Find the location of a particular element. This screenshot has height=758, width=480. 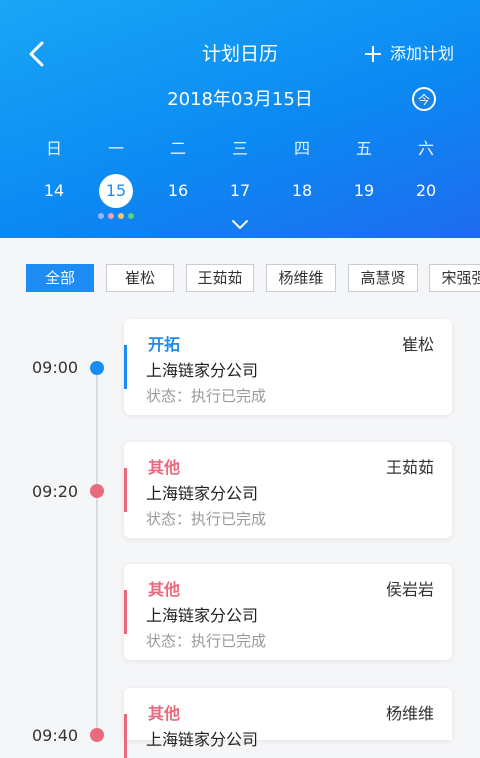

plan-card: 其他 杨维维 上海链家分公司 is located at coordinates (288, 723).